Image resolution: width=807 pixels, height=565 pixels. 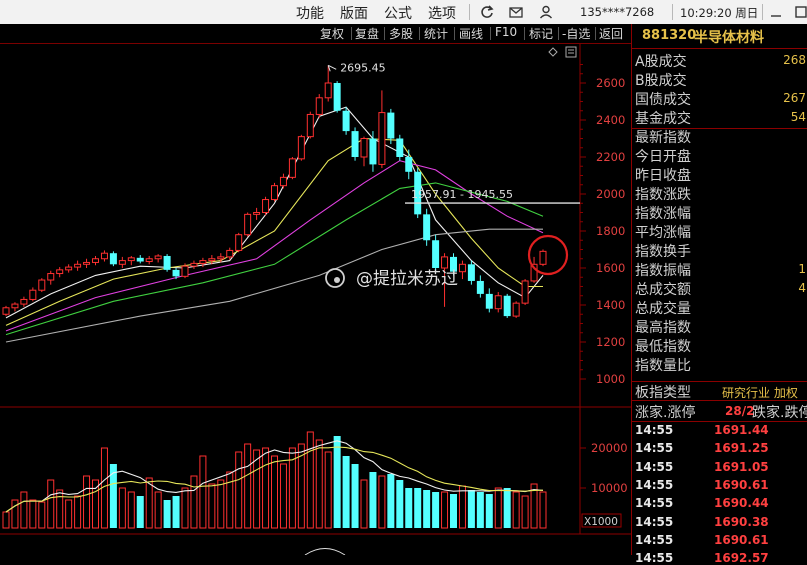 I want to click on price-tick-label: 2600, so click(x=610, y=83).